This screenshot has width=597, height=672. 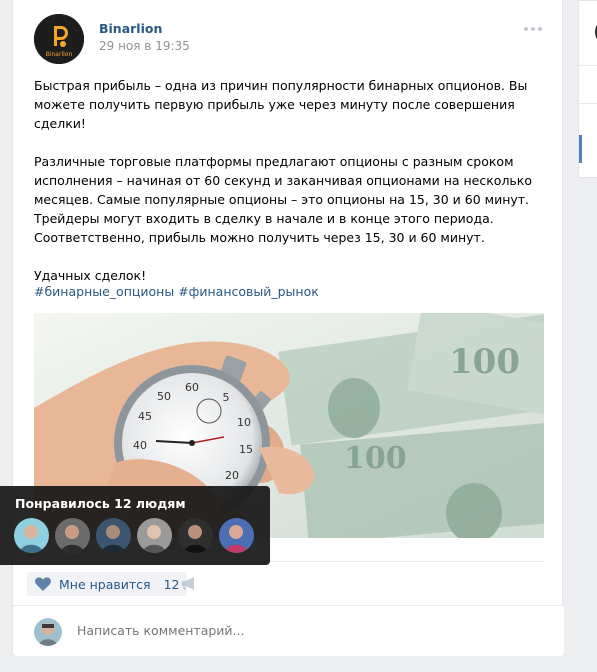 What do you see at coordinates (587, 89) in the screenshot?
I see `right-sidebar-card` at bounding box center [587, 89].